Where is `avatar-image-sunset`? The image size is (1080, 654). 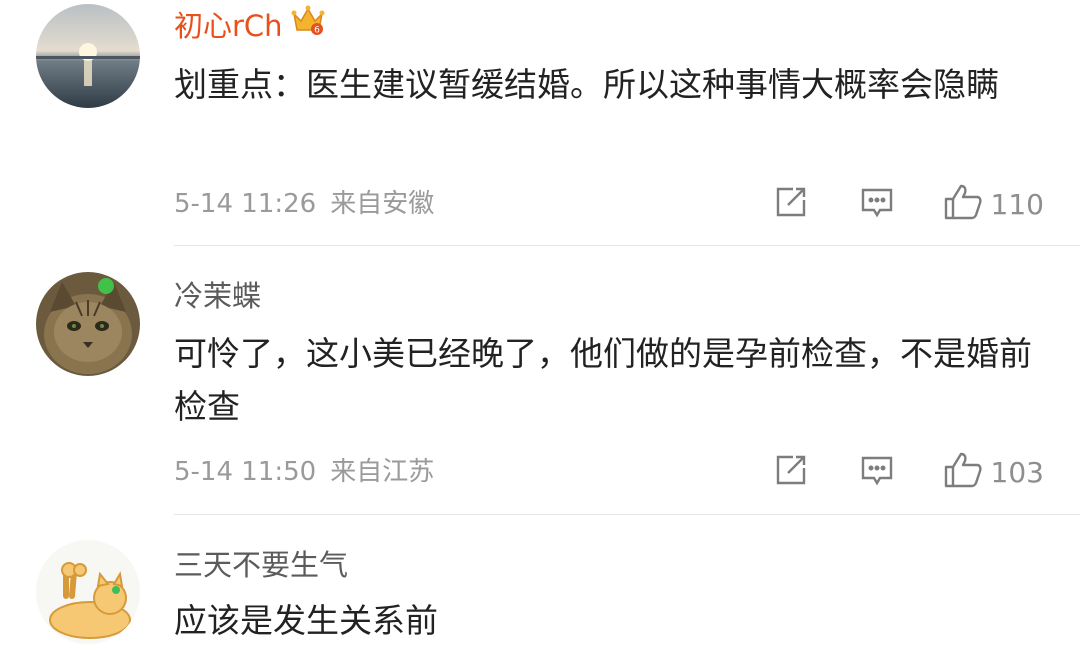 avatar-image-sunset is located at coordinates (88, 56).